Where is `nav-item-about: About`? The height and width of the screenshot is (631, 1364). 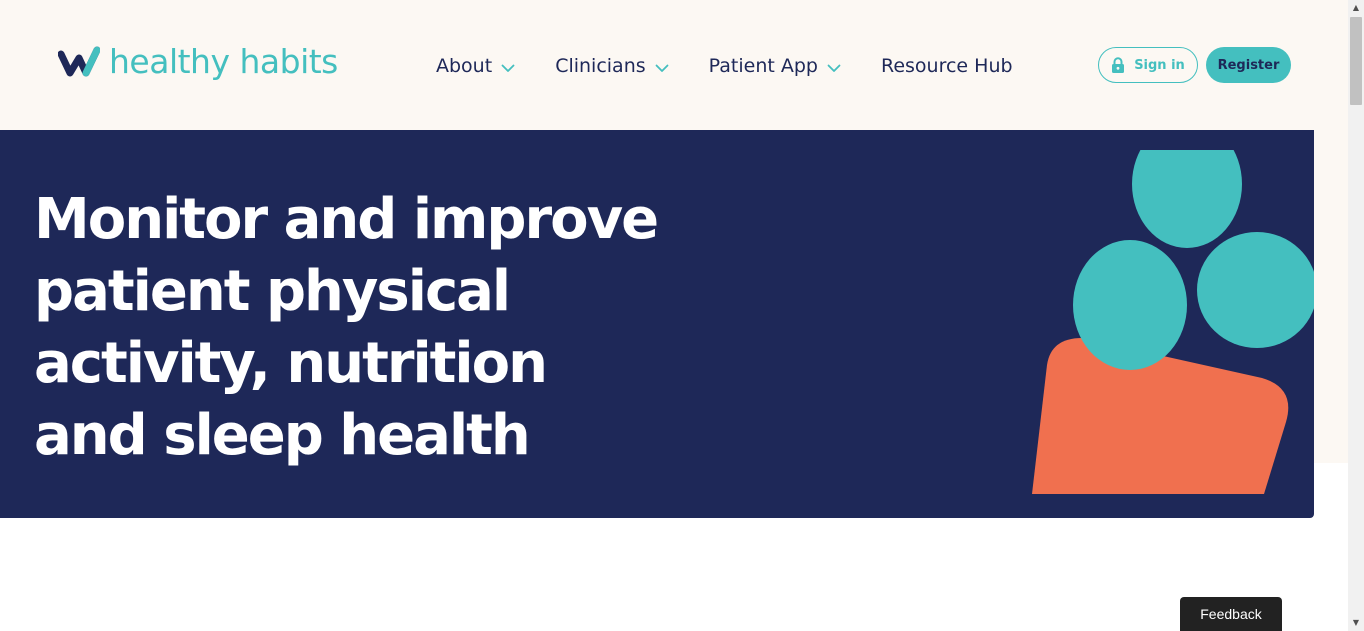 nav-item-about: About is located at coordinates (475, 66).